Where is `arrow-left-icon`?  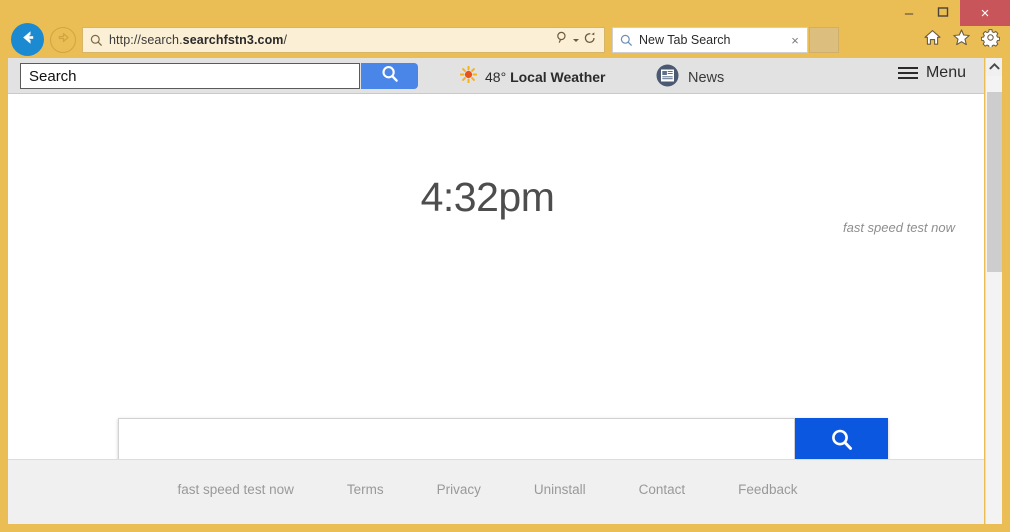 arrow-left-icon is located at coordinates (27, 40).